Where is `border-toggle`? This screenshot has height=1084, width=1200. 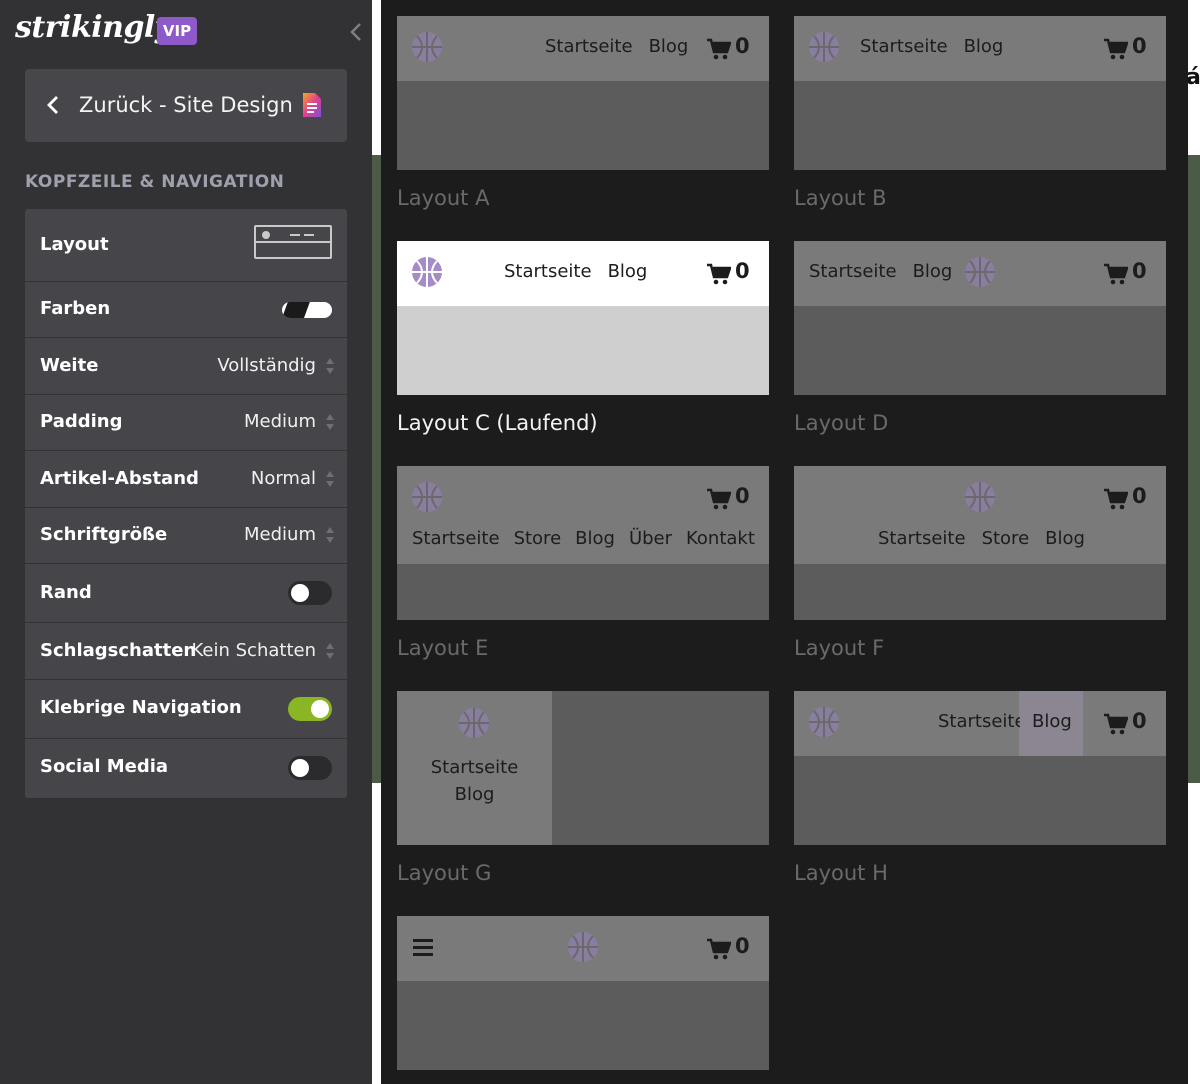 border-toggle is located at coordinates (310, 593).